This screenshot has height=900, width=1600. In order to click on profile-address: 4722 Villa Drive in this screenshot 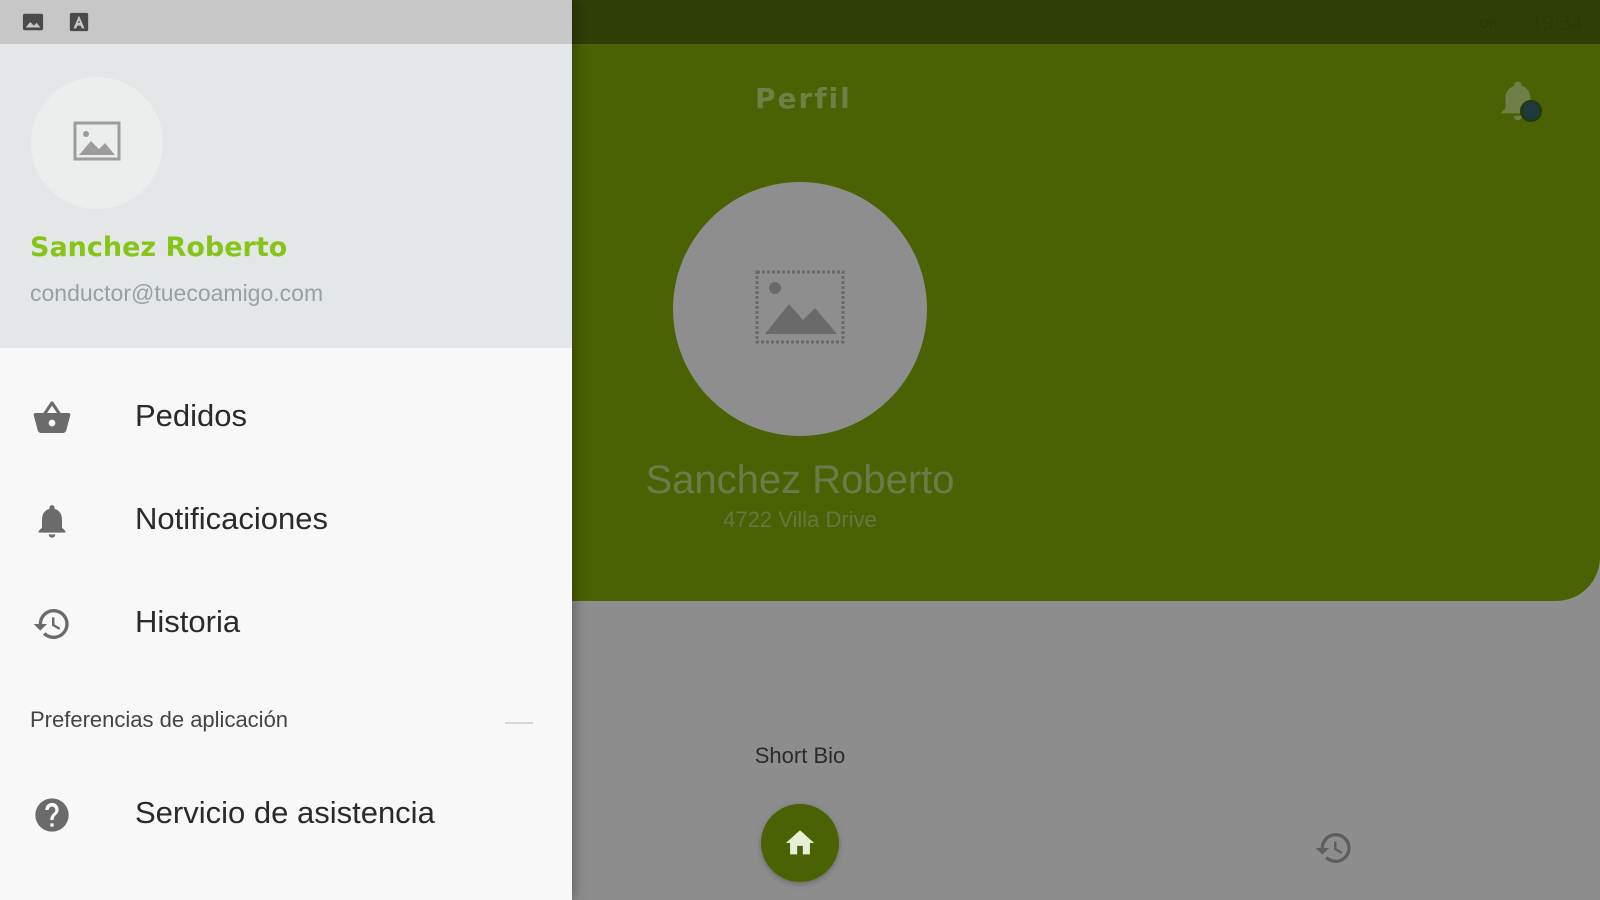, I will do `click(800, 519)`.